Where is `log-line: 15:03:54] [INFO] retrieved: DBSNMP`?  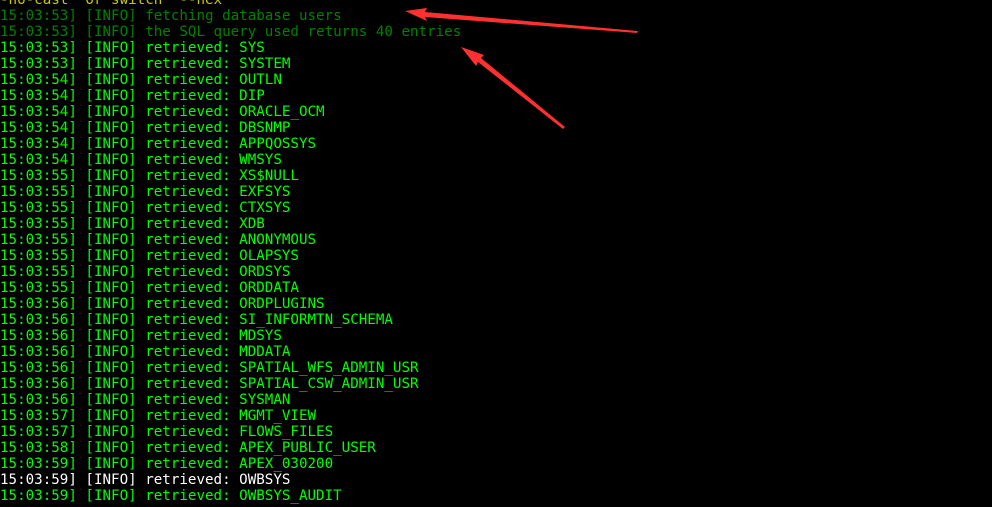
log-line: 15:03:54] [INFO] retrieved: DBSNMP is located at coordinates (496, 128).